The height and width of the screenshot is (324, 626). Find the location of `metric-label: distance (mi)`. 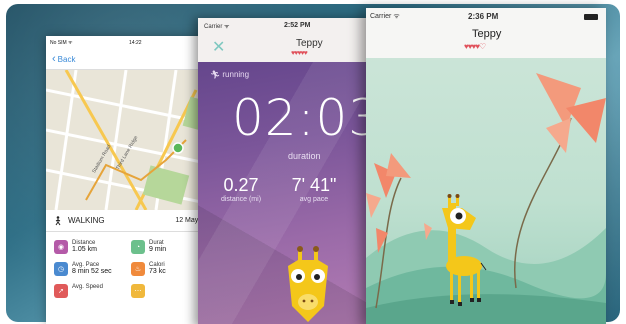

metric-label: distance (mi) is located at coordinates (241, 199).